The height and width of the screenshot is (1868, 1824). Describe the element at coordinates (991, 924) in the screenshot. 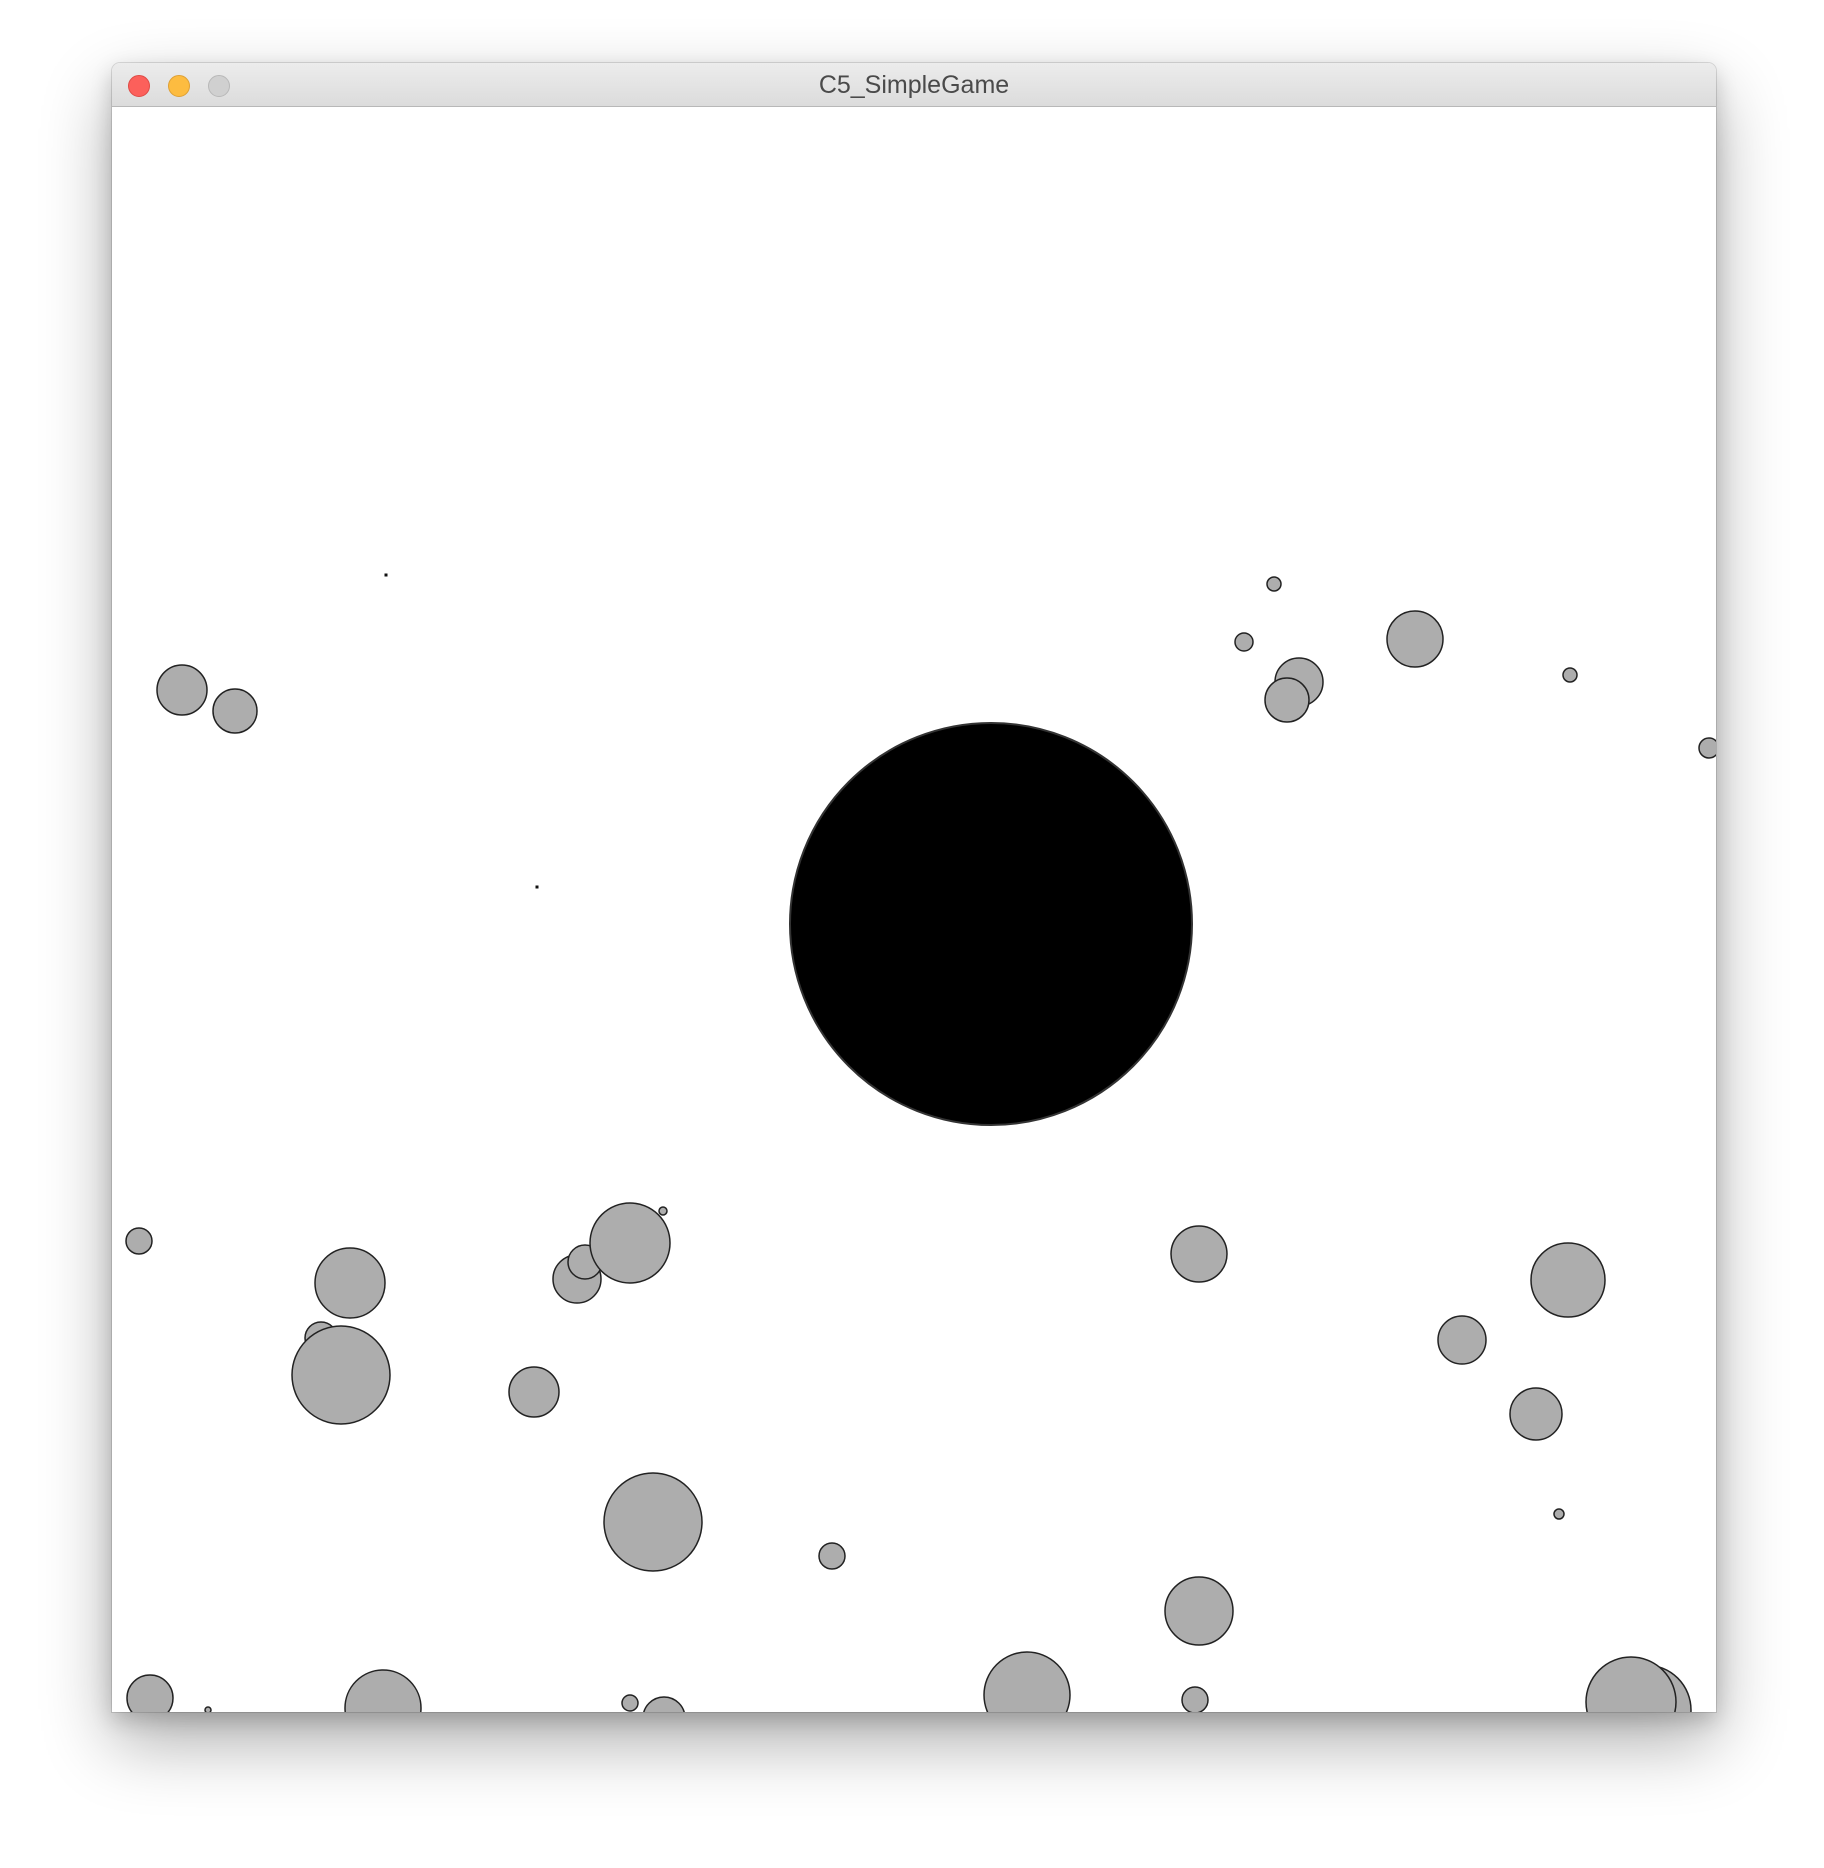

I see `player-ball` at that location.